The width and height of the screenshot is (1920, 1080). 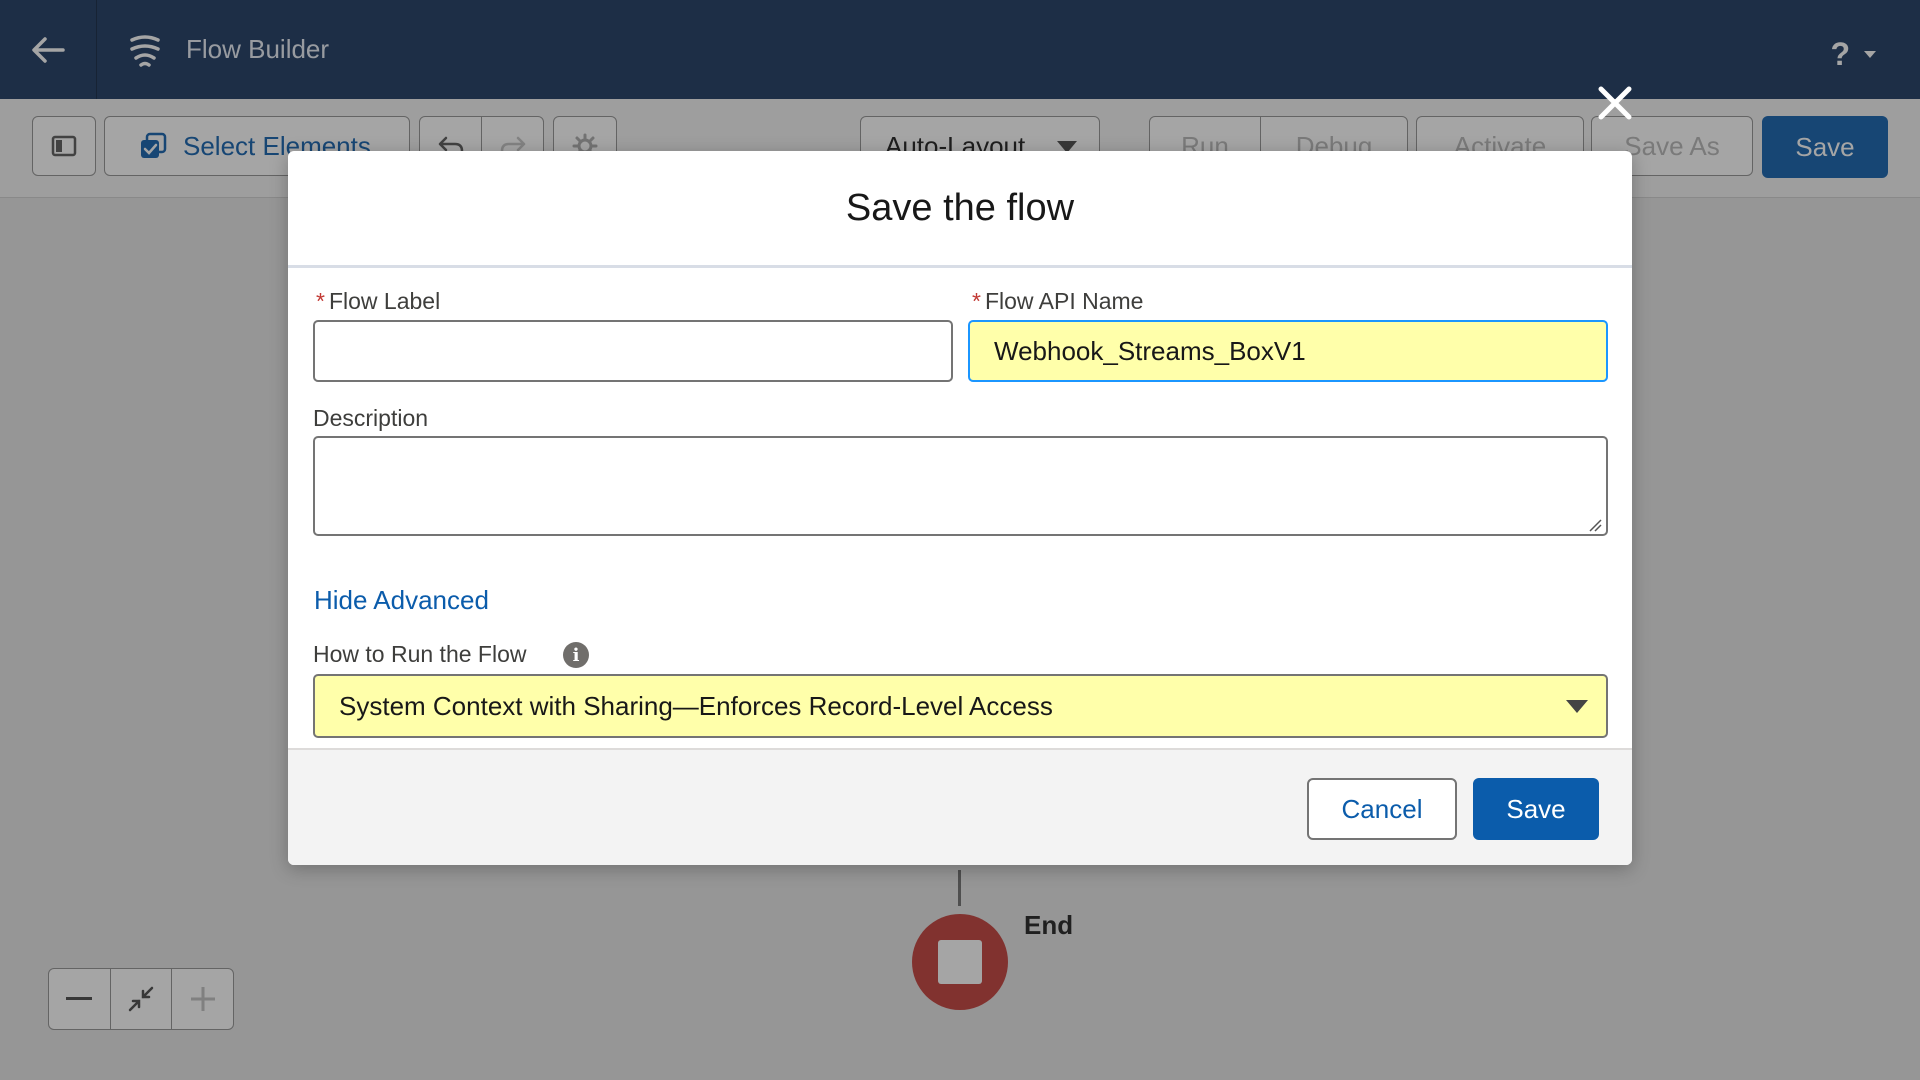 What do you see at coordinates (1577, 706) in the screenshot?
I see `chevron-down-icon` at bounding box center [1577, 706].